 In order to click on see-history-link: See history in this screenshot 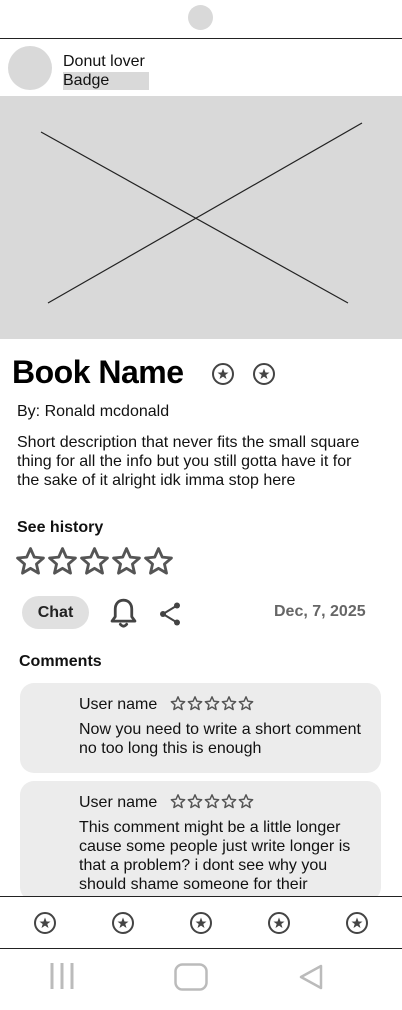, I will do `click(60, 528)`.